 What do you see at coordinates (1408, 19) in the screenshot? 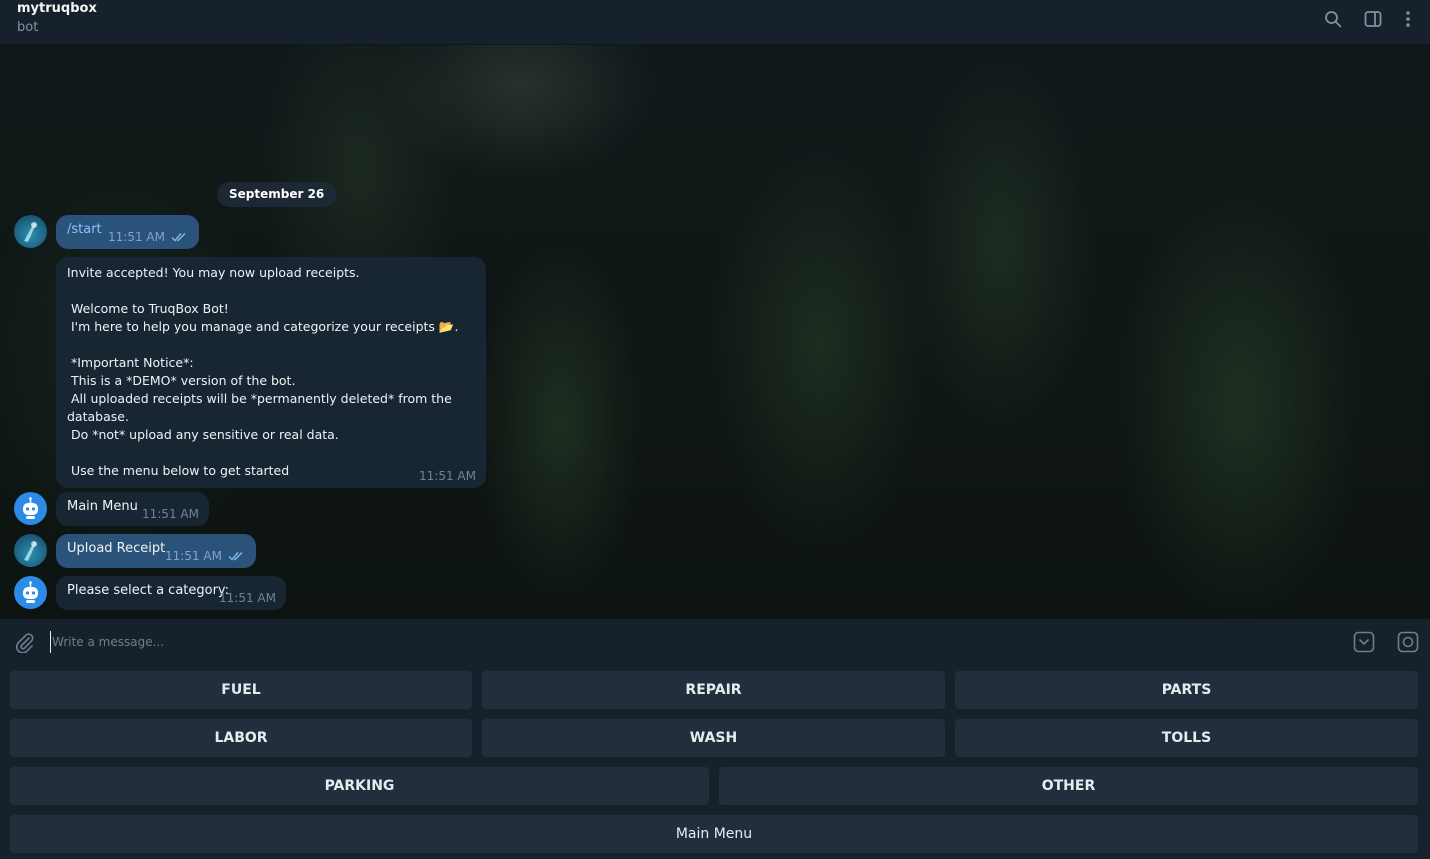
I see `more-options-icon` at bounding box center [1408, 19].